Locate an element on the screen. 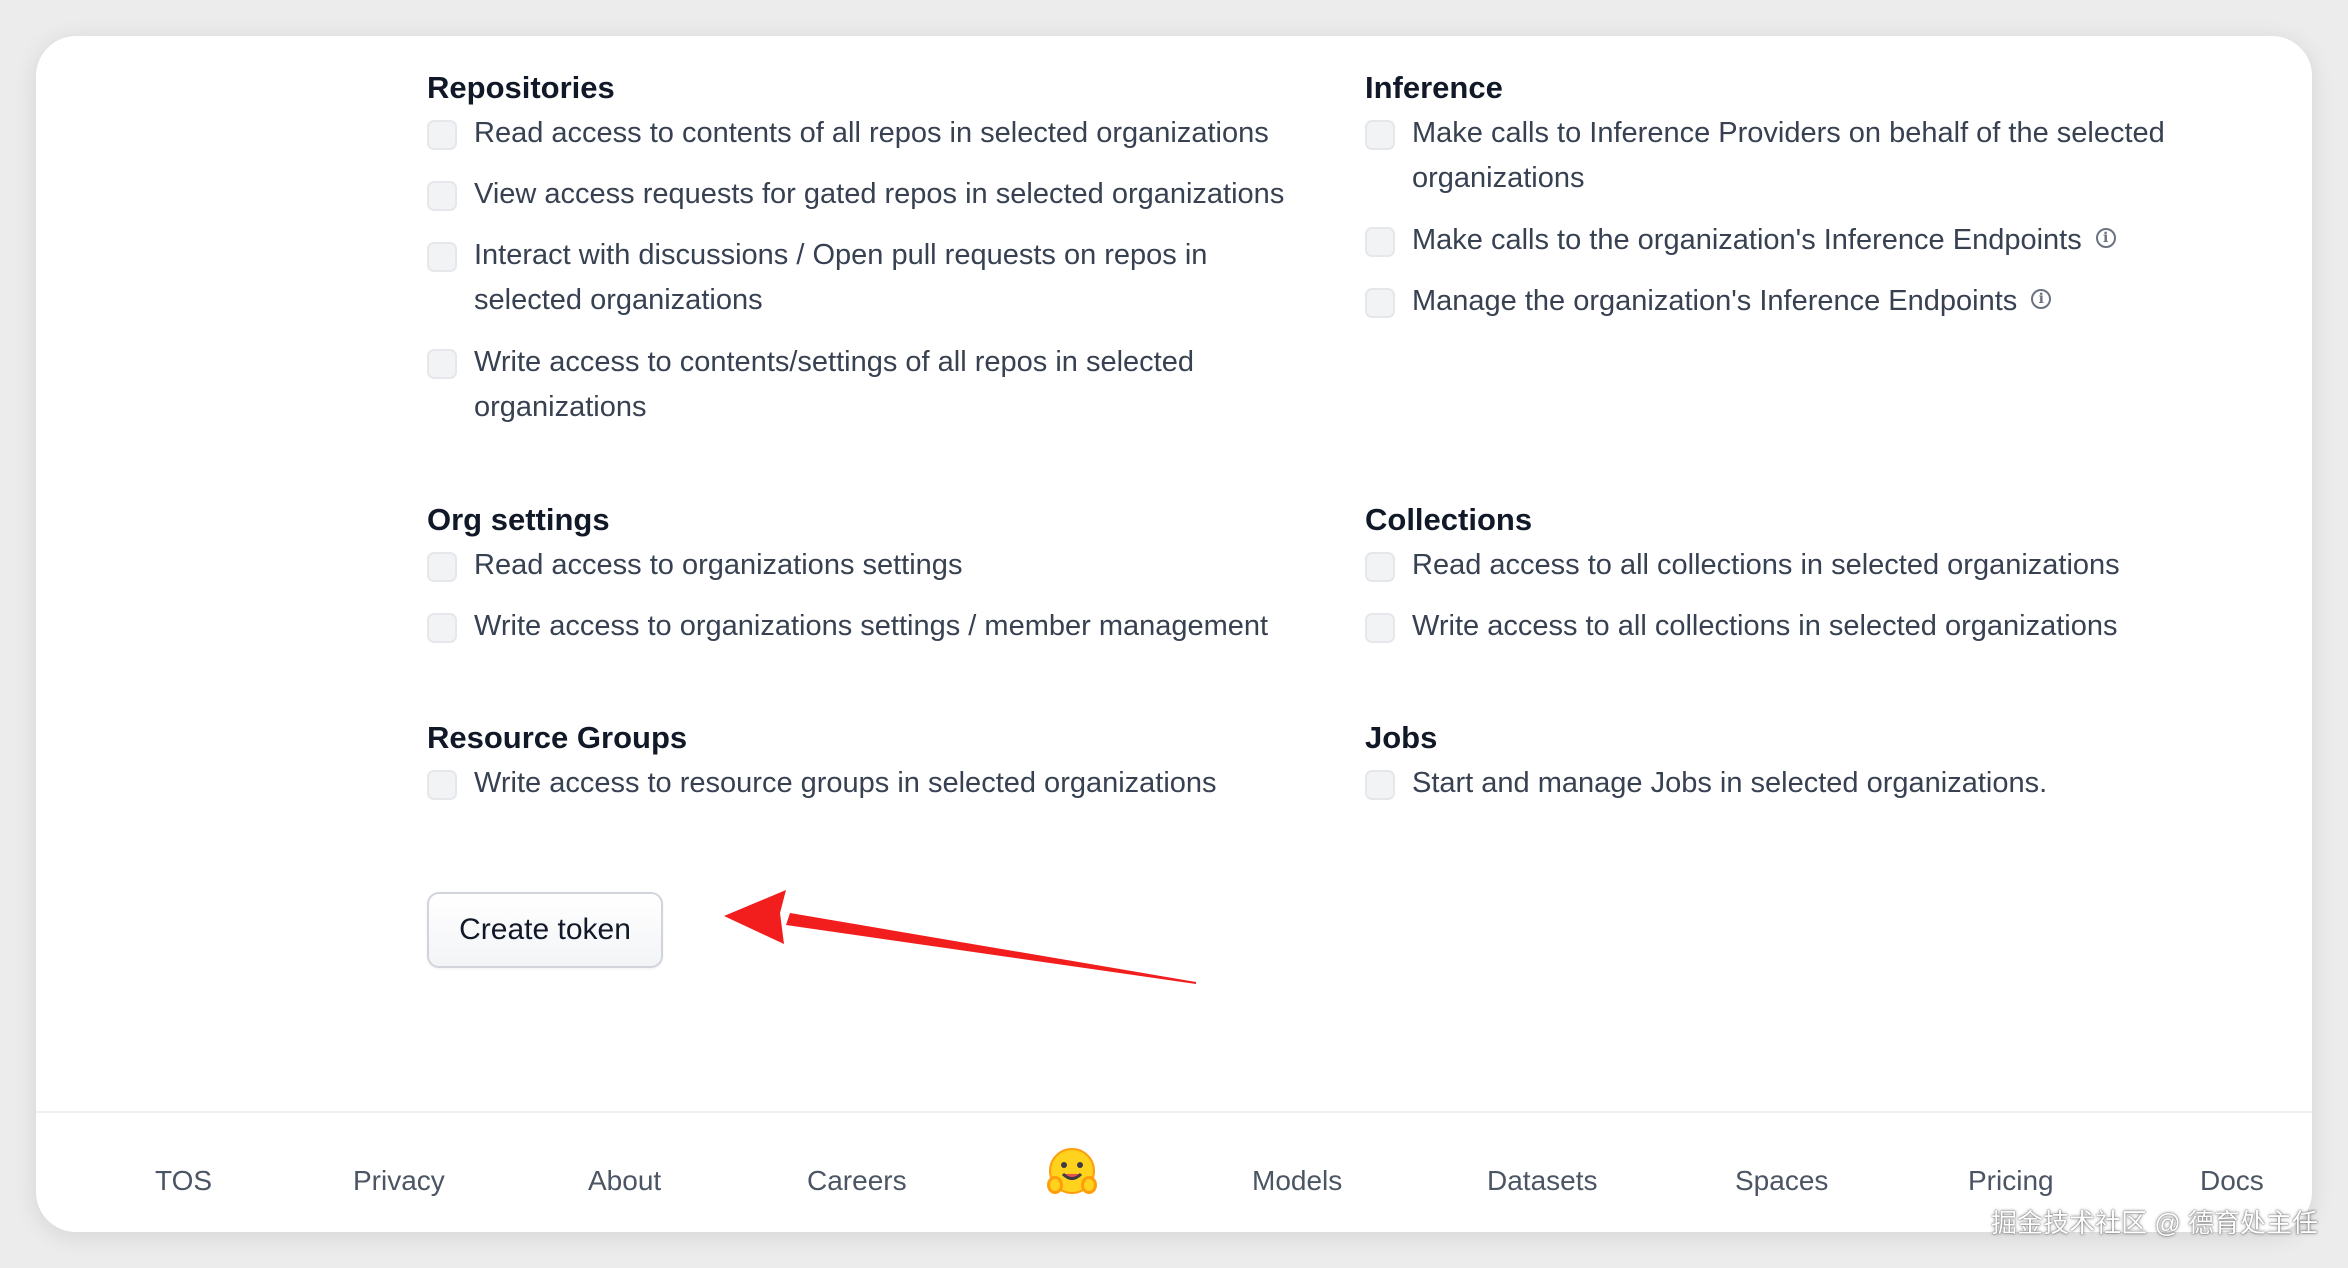  footer-link-pricing: Pricing is located at coordinates (2011, 1181).